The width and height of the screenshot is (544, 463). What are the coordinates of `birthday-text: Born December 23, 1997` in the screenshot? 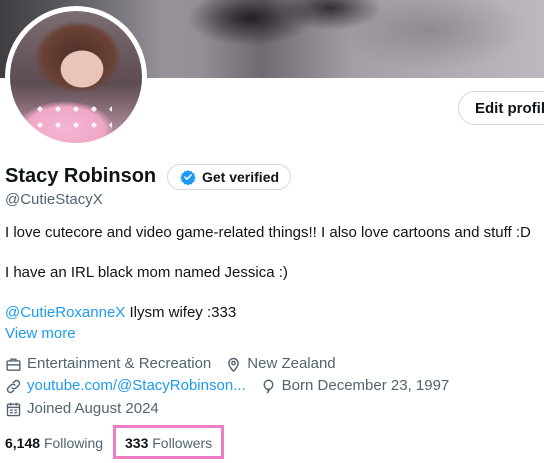 It's located at (365, 385).